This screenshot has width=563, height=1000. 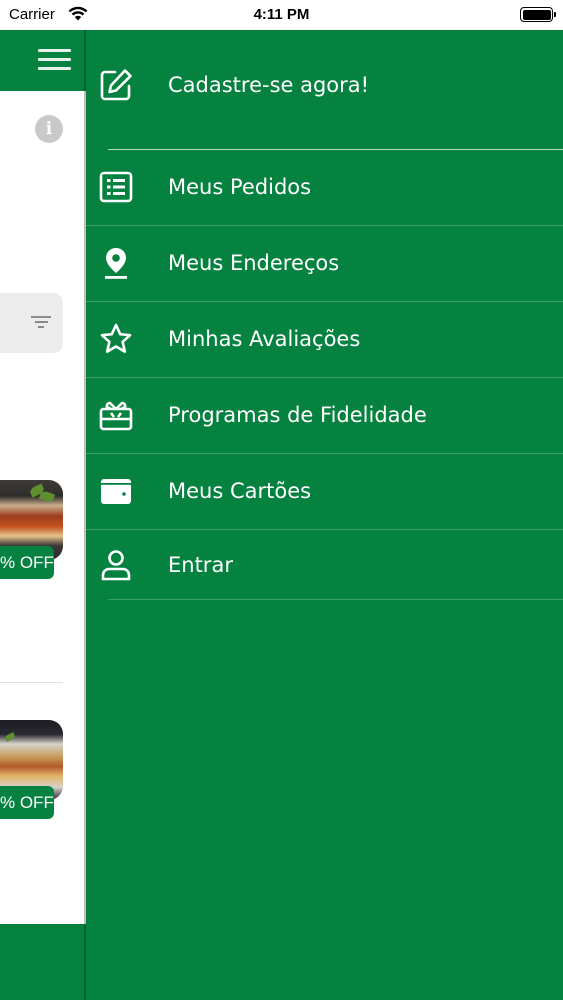 What do you see at coordinates (54, 60) in the screenshot?
I see `hamburger-menu-icon` at bounding box center [54, 60].